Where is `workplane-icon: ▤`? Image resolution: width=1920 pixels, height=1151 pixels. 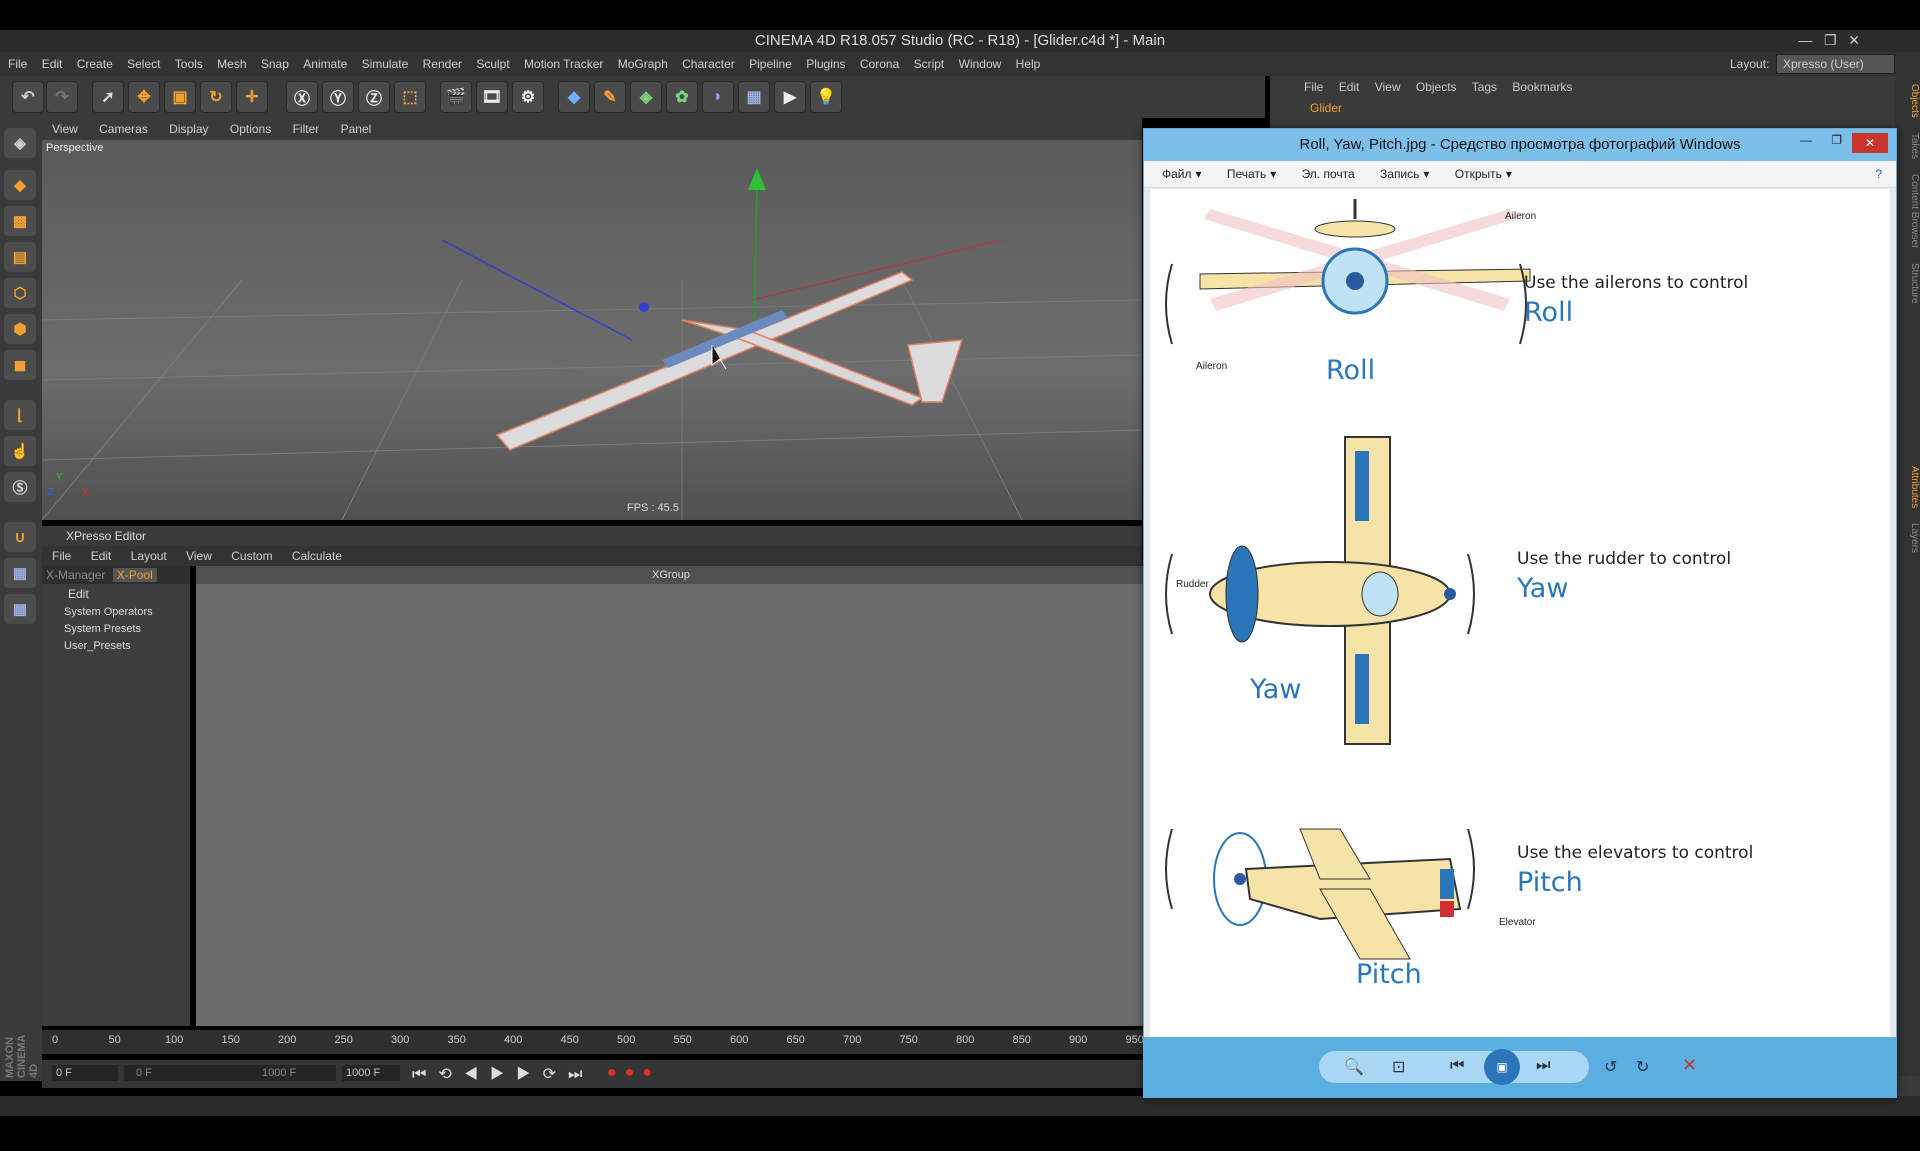 workplane-icon: ▤ is located at coordinates (20, 257).